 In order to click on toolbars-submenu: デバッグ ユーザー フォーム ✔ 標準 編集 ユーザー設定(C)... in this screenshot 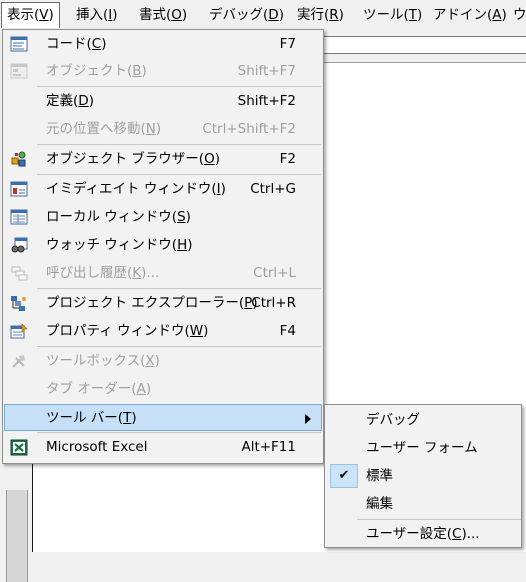, I will do `click(423, 476)`.